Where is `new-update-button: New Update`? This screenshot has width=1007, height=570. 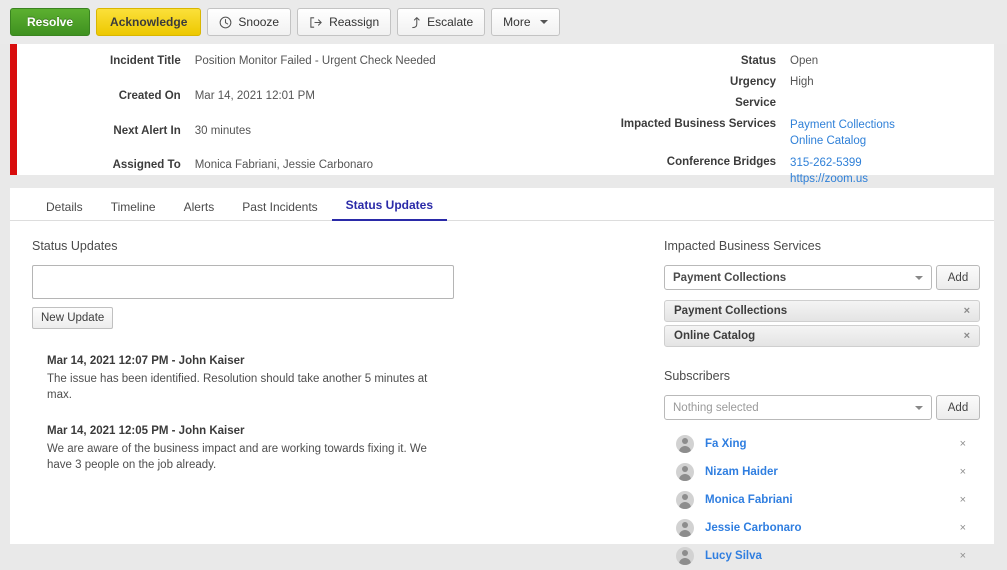
new-update-button: New Update is located at coordinates (73, 318).